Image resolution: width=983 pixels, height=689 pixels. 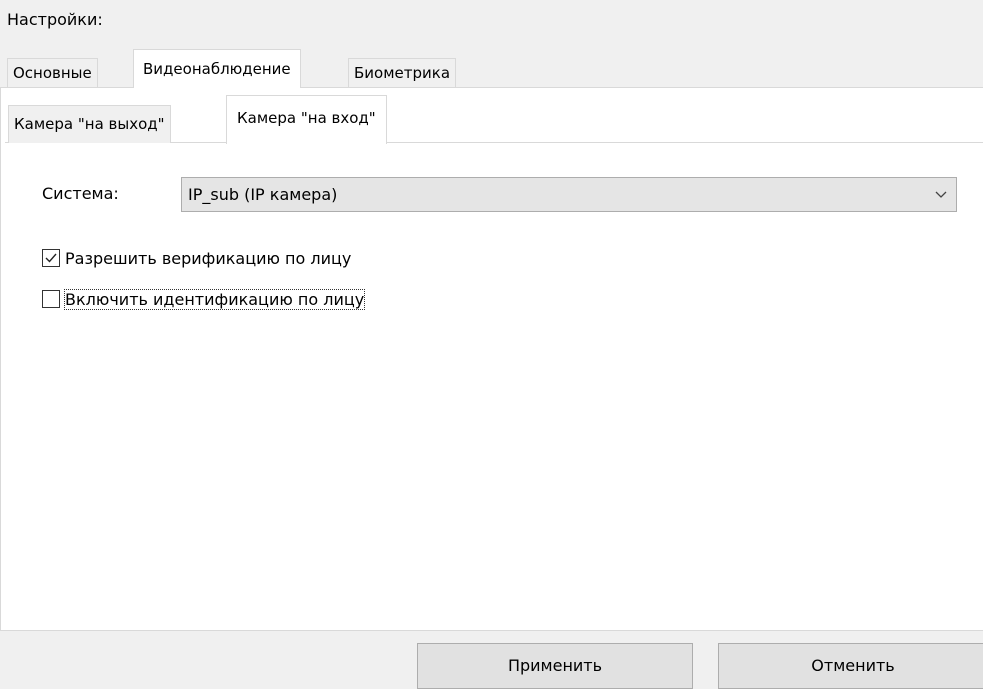 What do you see at coordinates (263, 194) in the screenshot?
I see `system-select-value: IP_sub (IP камера)` at bounding box center [263, 194].